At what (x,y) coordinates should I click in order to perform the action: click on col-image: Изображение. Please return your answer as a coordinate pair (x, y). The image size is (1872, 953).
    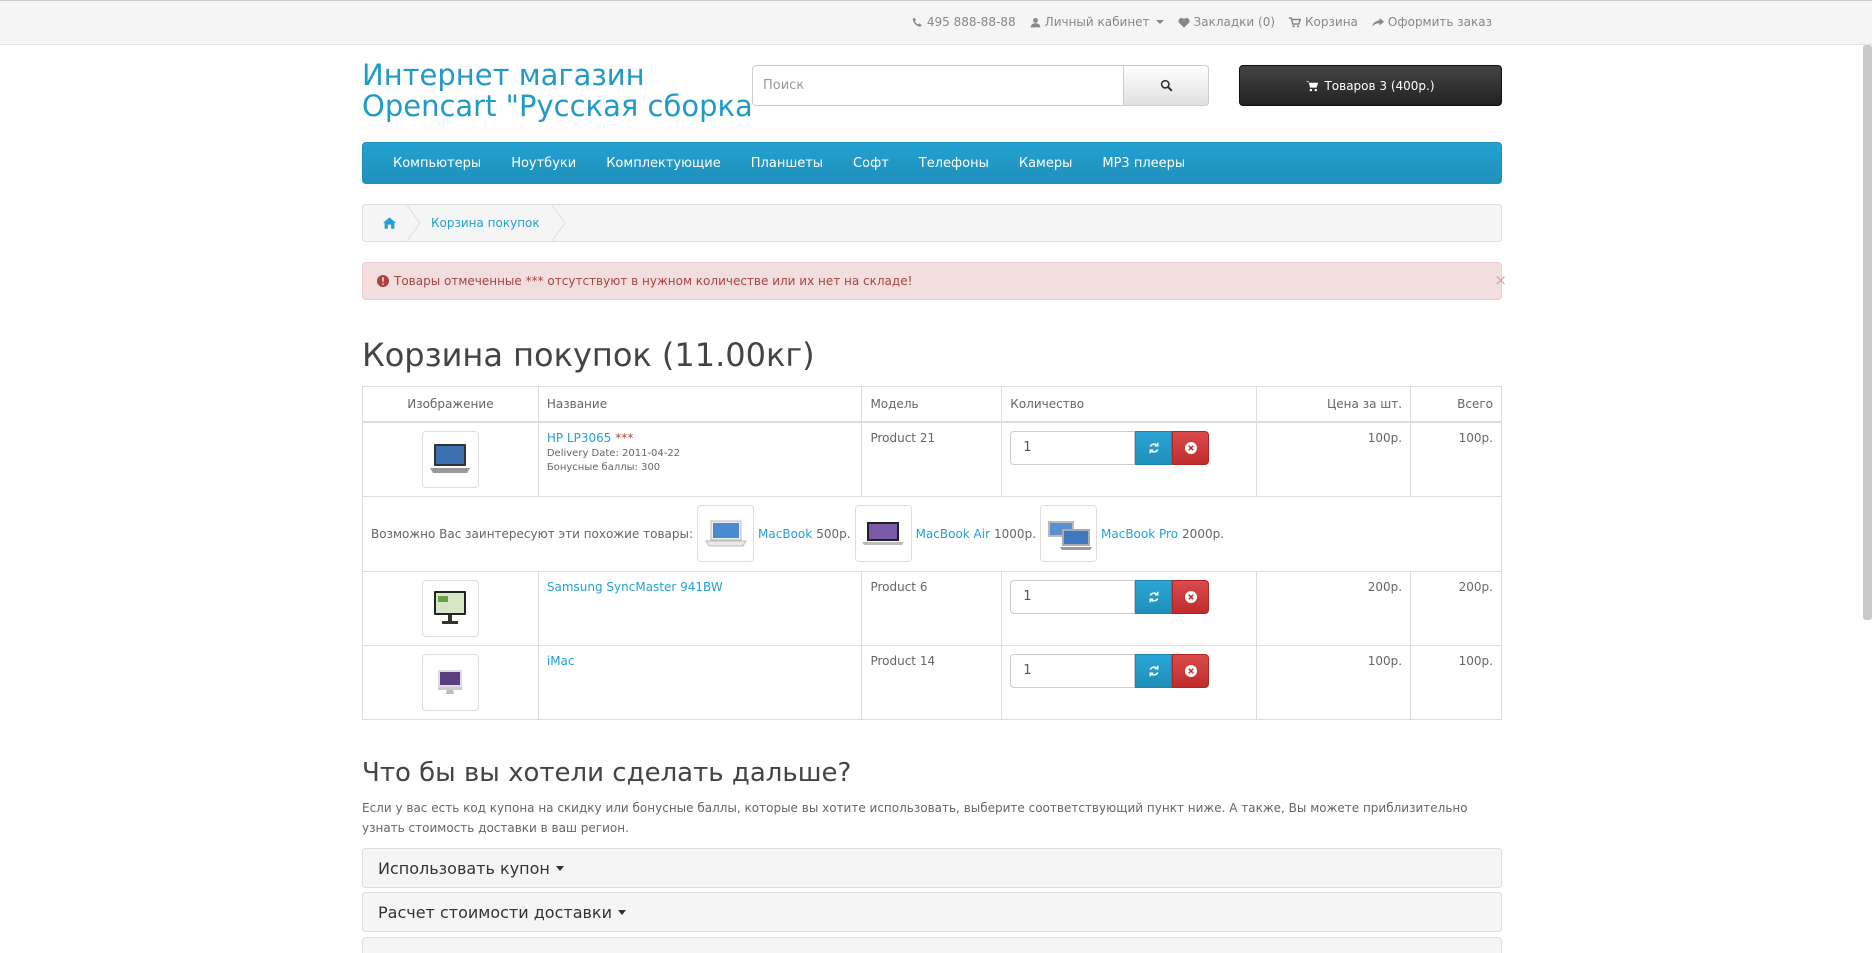
    Looking at the image, I should click on (450, 404).